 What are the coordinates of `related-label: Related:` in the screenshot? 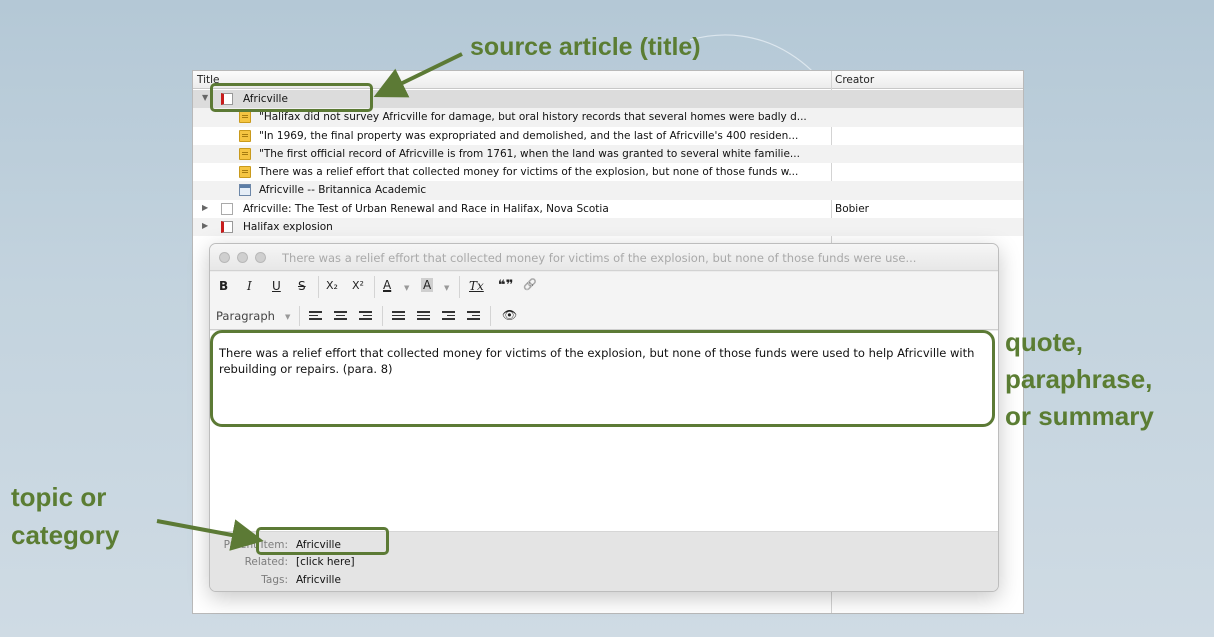 It's located at (266, 562).